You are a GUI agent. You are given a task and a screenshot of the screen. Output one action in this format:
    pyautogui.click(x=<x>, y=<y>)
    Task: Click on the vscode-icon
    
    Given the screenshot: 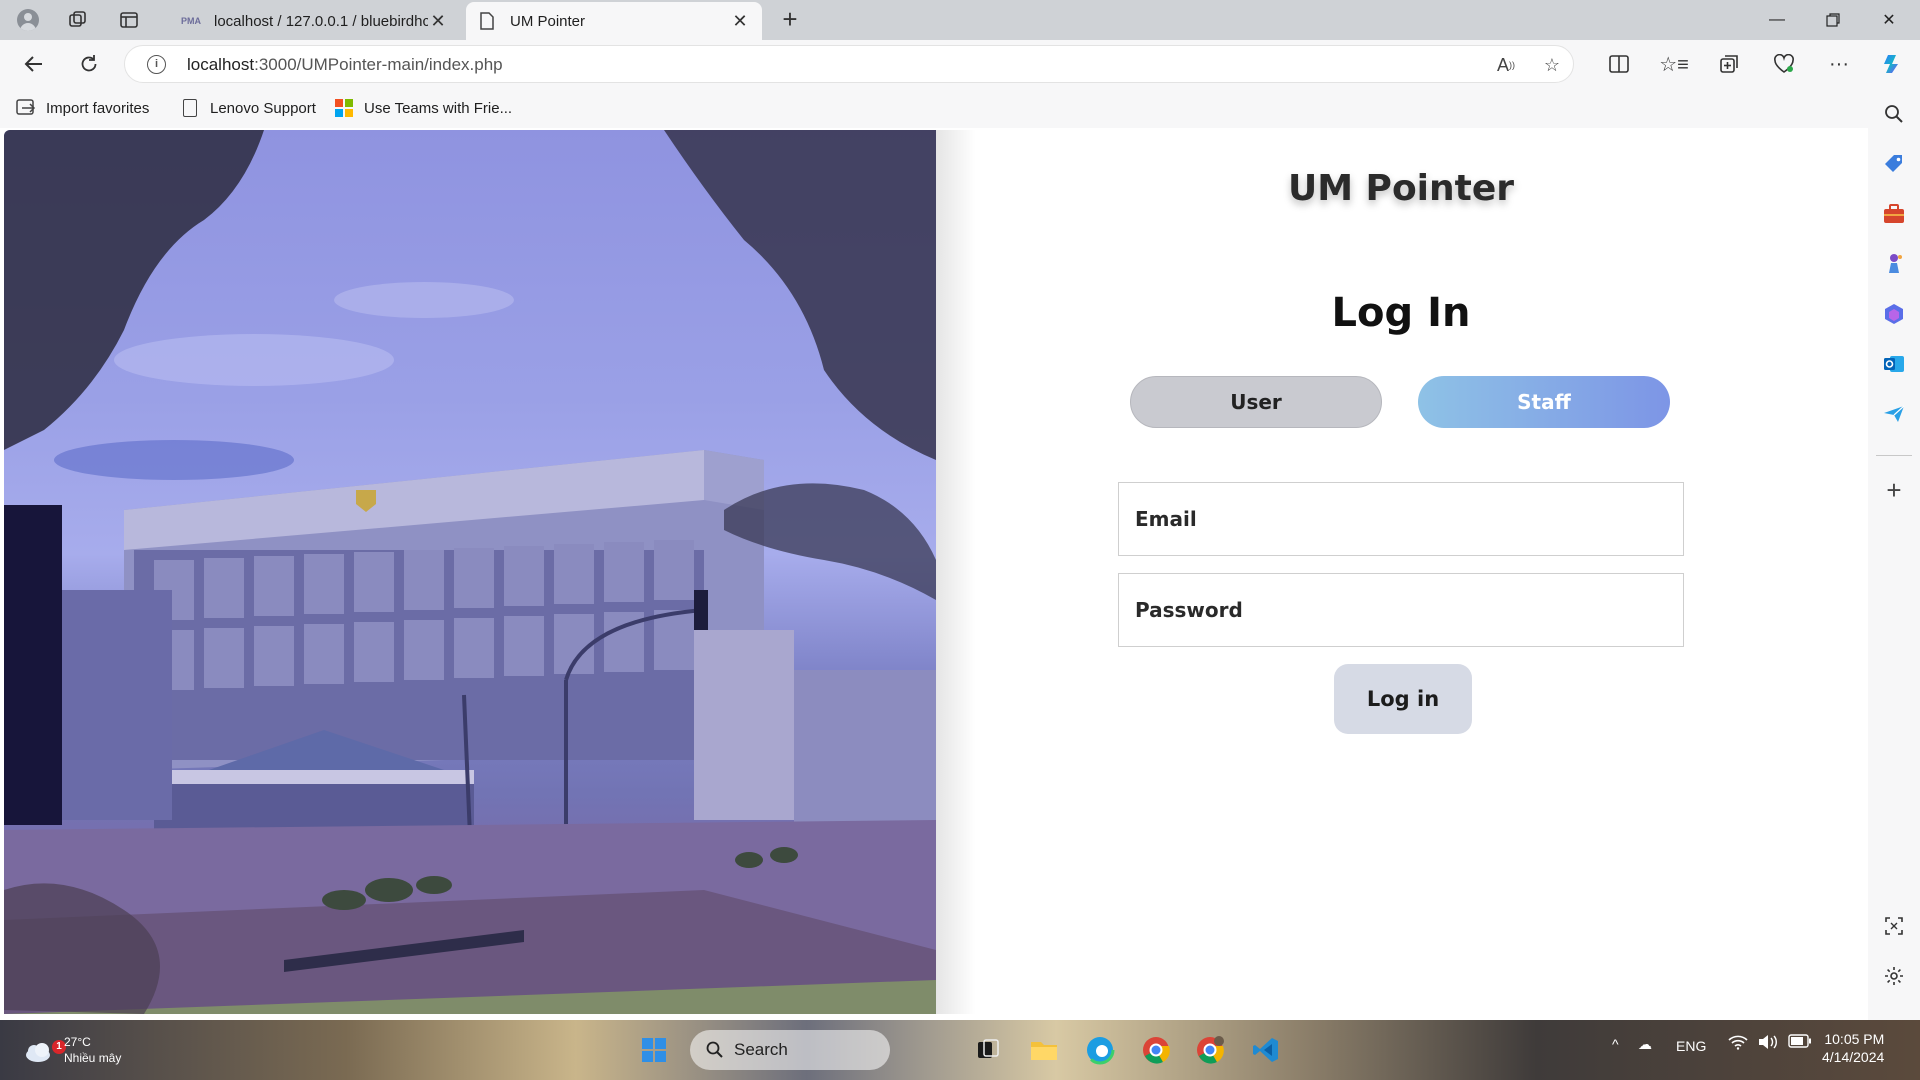 What is the action you would take?
    pyautogui.click(x=1265, y=1050)
    